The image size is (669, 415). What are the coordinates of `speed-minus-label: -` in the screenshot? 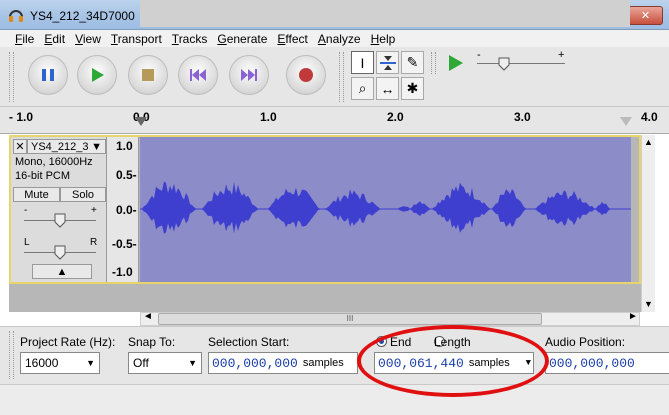 It's located at (479, 55).